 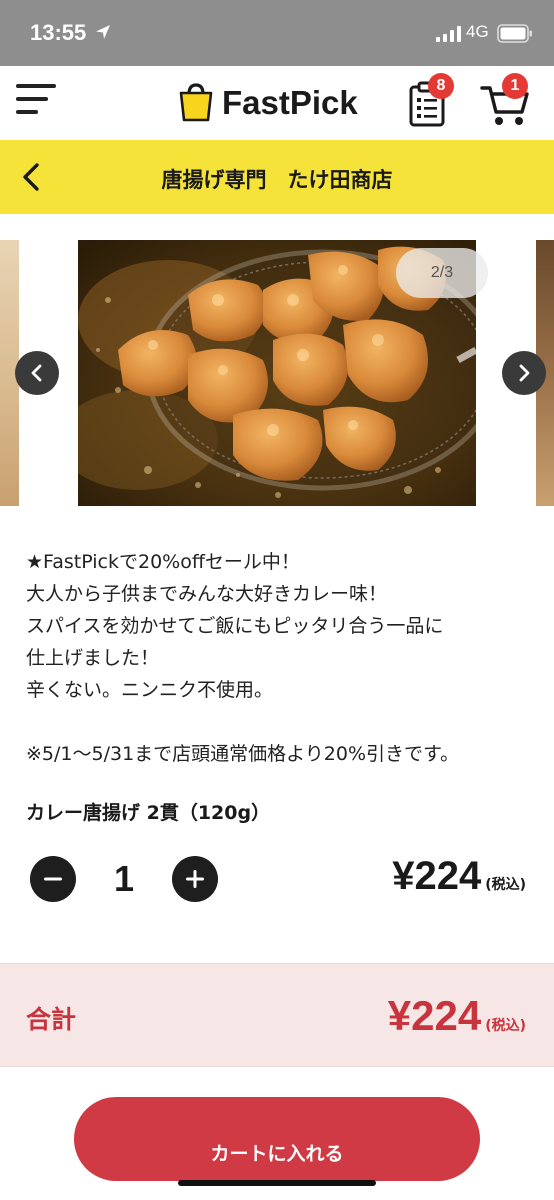 I want to click on chevron-left-icon, so click(x=36, y=373).